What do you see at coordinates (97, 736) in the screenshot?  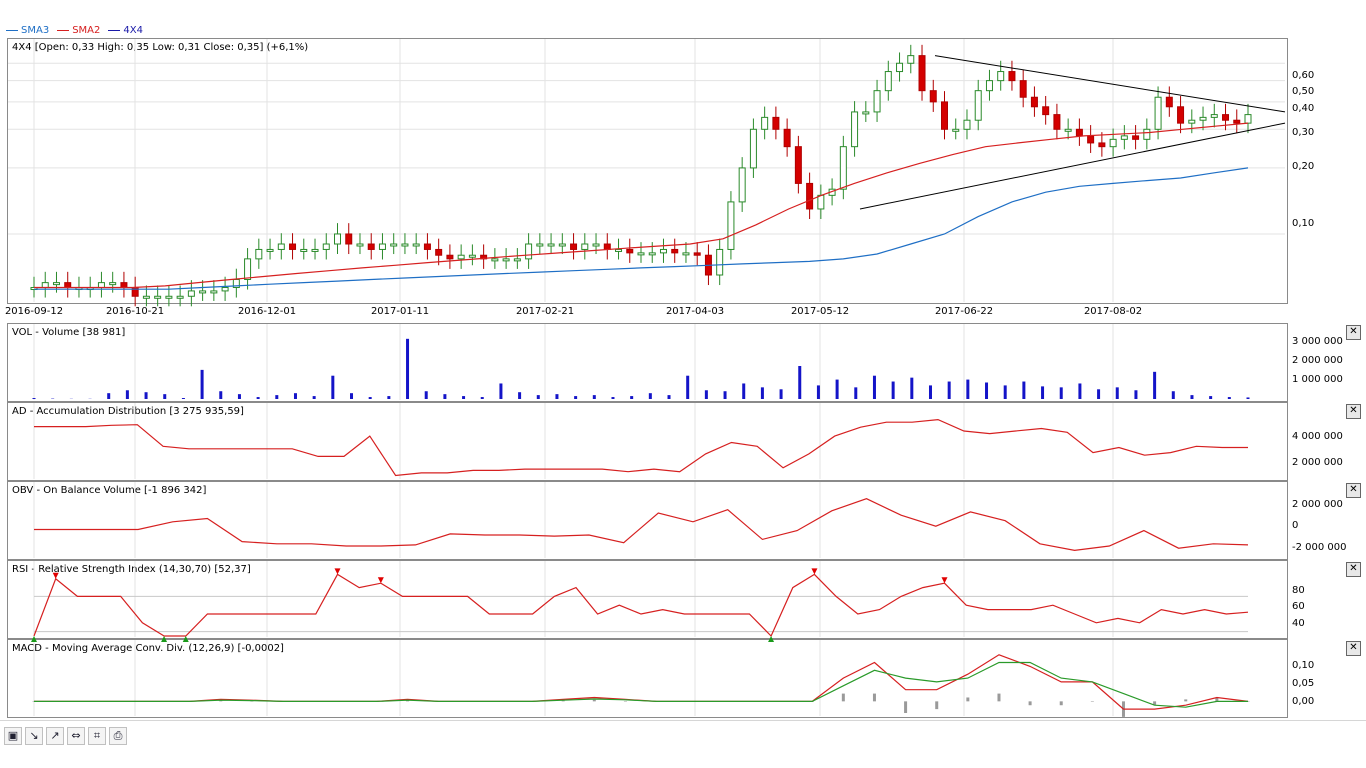 I see `fit-screen-icon: ⌗` at bounding box center [97, 736].